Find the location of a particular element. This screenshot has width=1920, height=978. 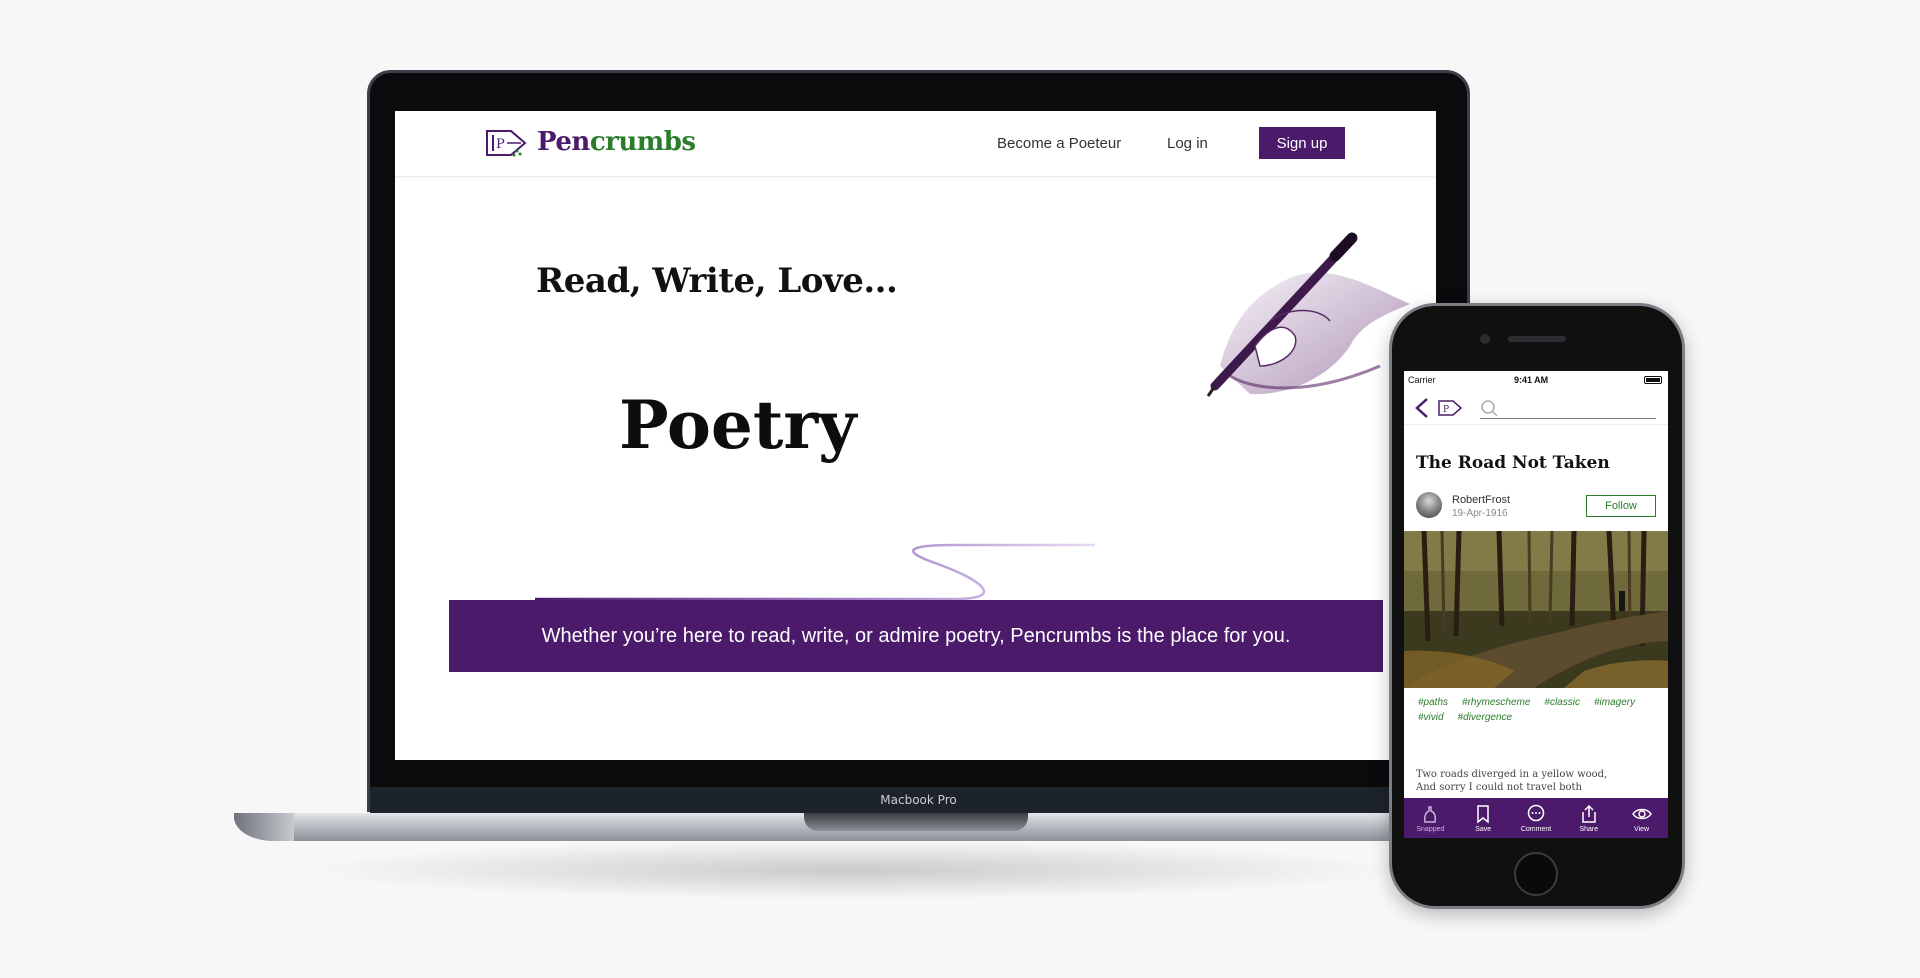

hashtag: #rhymescheme is located at coordinates (1496, 702).